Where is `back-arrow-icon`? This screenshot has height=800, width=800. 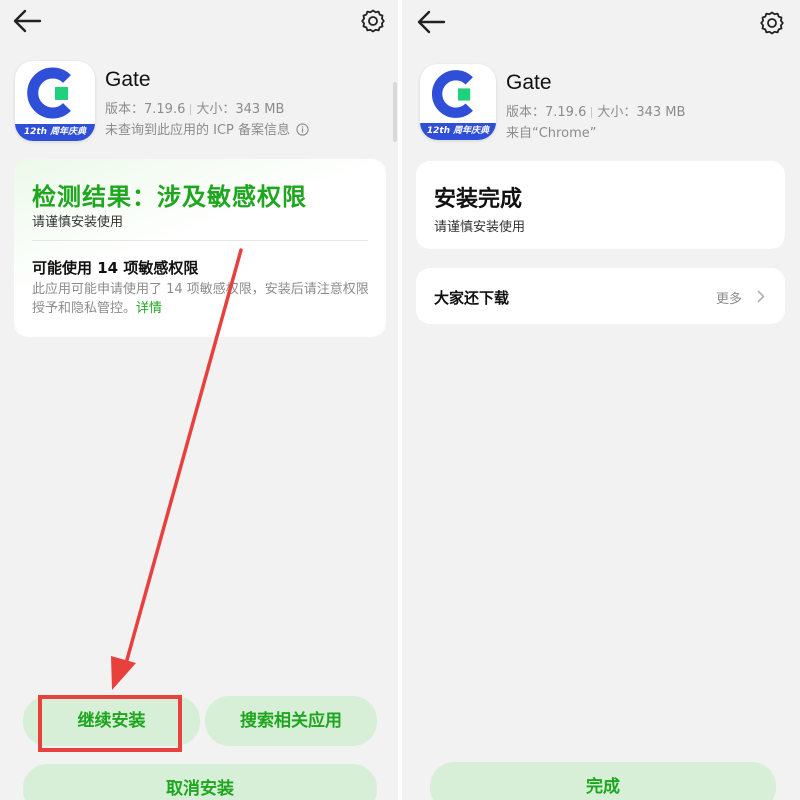 back-arrow-icon is located at coordinates (431, 22).